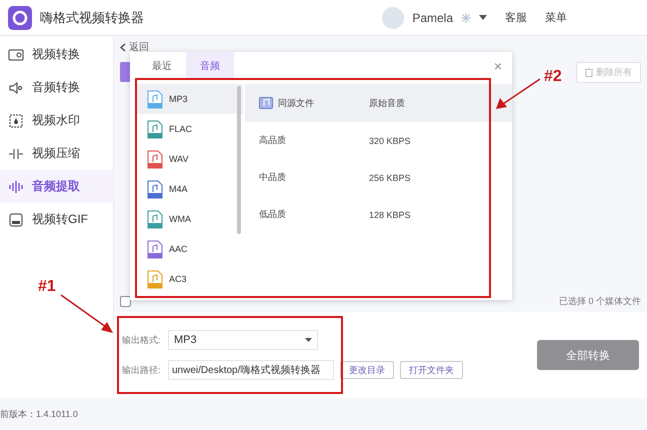  What do you see at coordinates (599, 301) in the screenshot?
I see `selection-status: 已选择 0 个媒体文件` at bounding box center [599, 301].